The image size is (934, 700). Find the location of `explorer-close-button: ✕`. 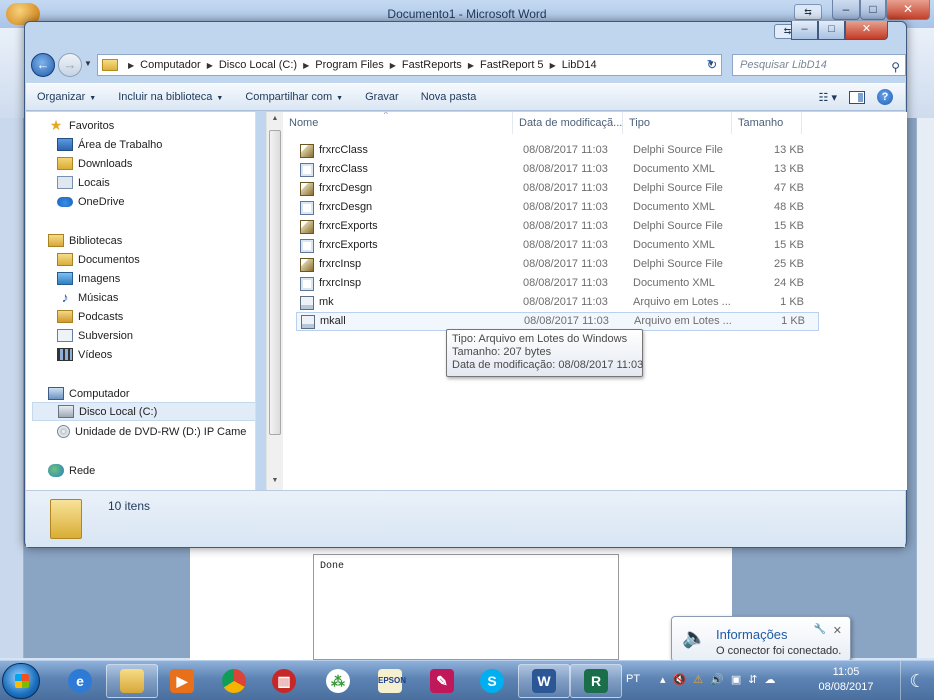

explorer-close-button: ✕ is located at coordinates (866, 30).